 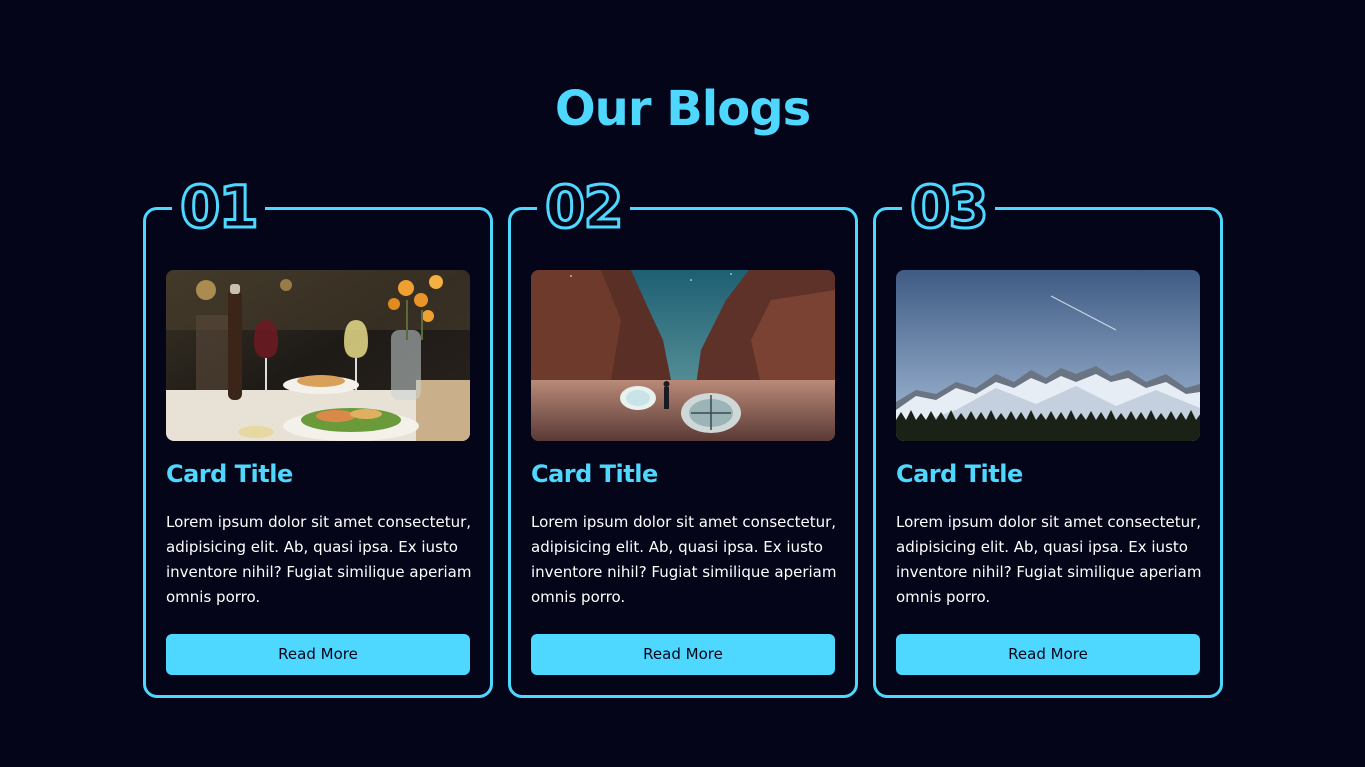 I want to click on card-number: 03, so click(x=948, y=207).